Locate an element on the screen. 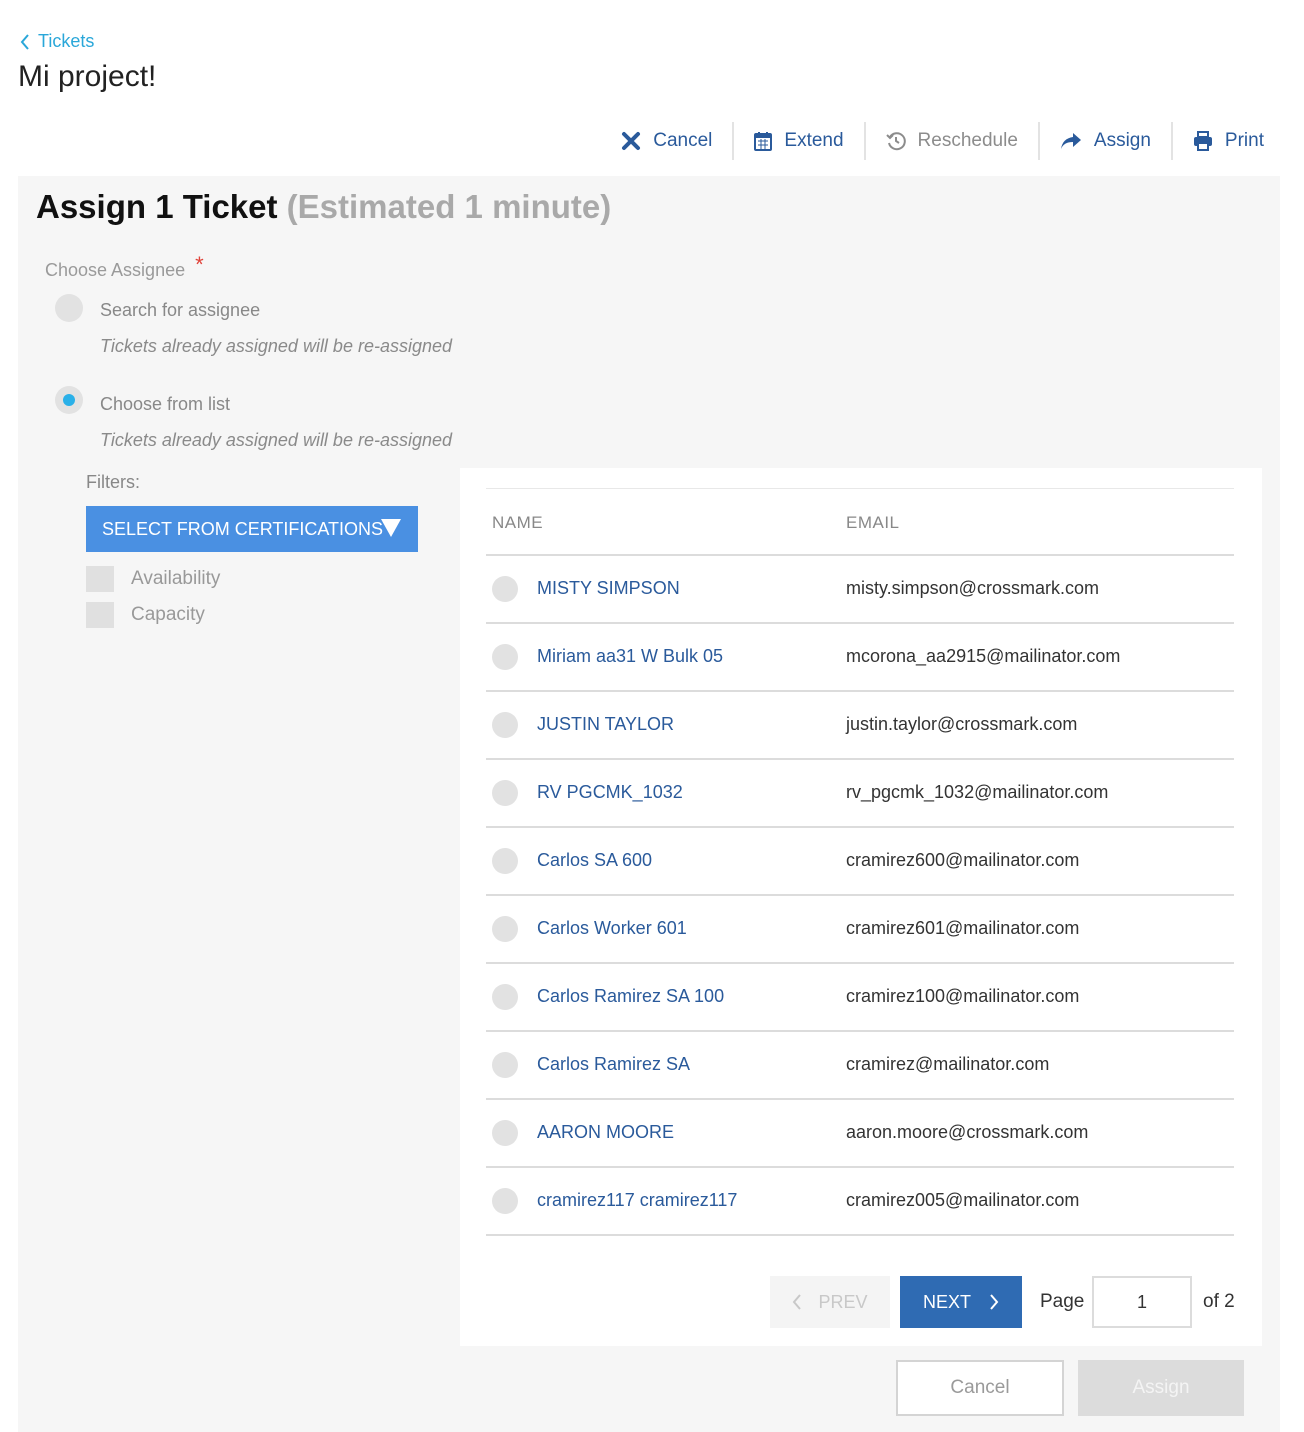  page-total-label: of 2 is located at coordinates (1219, 1301).